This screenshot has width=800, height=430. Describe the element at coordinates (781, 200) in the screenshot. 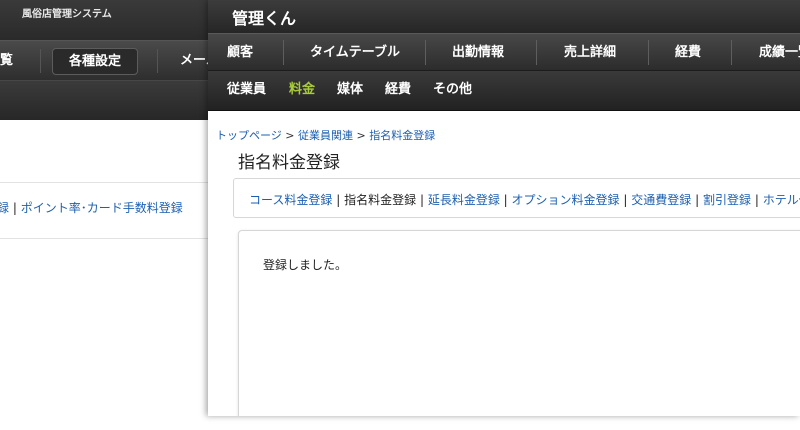

I see `tab-hotel-fee: ホテル代登録` at that location.